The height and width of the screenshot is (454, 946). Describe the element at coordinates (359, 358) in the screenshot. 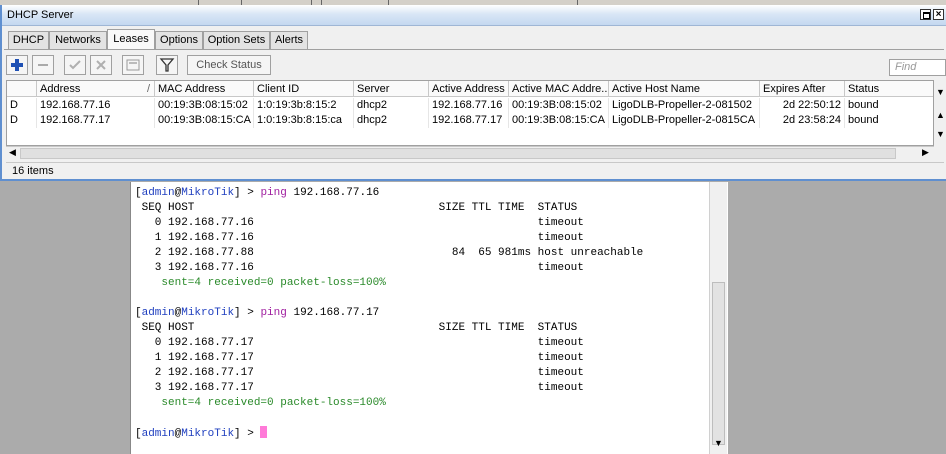

I see `ping-line: 1 192.168.77.17 timeout` at that location.